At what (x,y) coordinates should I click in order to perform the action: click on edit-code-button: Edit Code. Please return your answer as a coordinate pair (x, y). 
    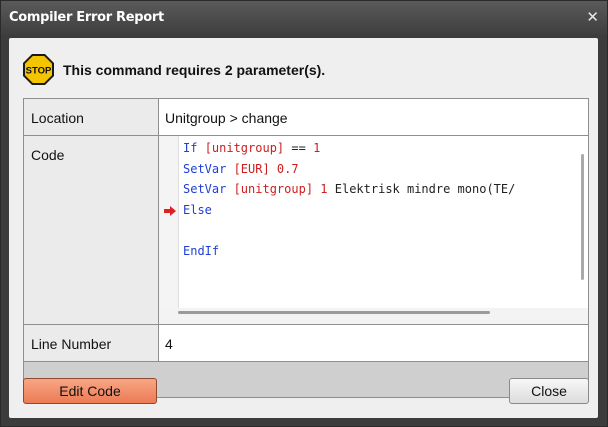
    Looking at the image, I should click on (90, 391).